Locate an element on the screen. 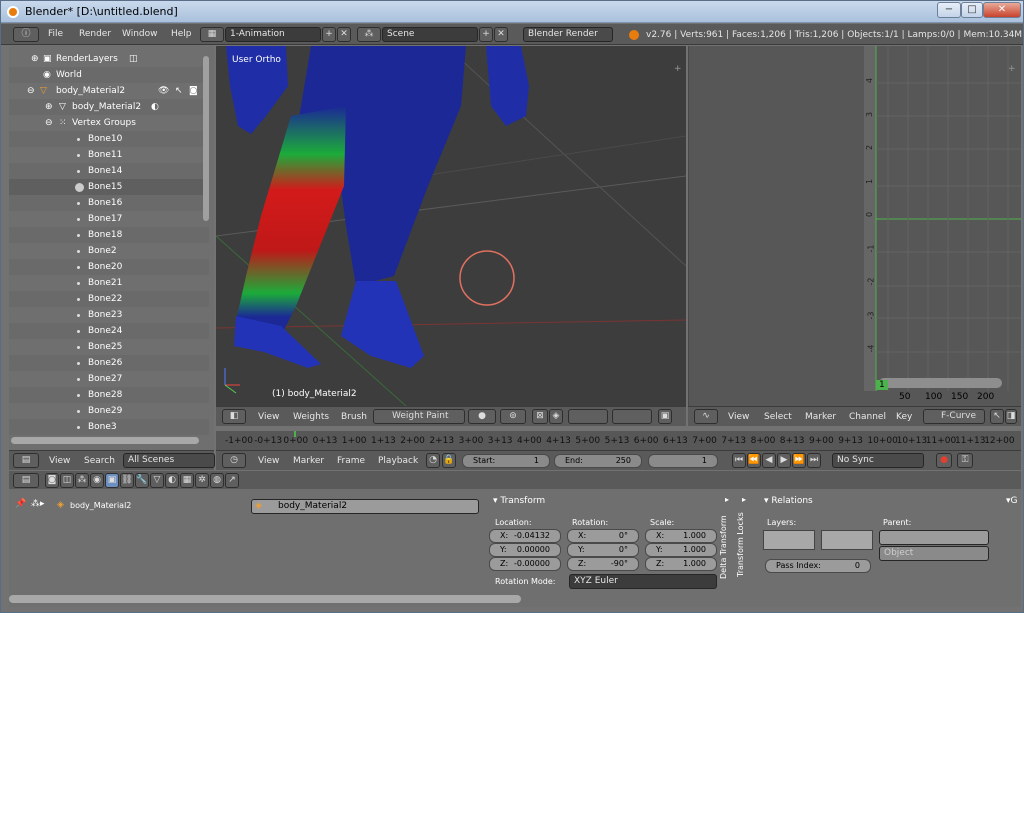 This screenshot has height=819, width=1024. layers-grid-a is located at coordinates (789, 540).